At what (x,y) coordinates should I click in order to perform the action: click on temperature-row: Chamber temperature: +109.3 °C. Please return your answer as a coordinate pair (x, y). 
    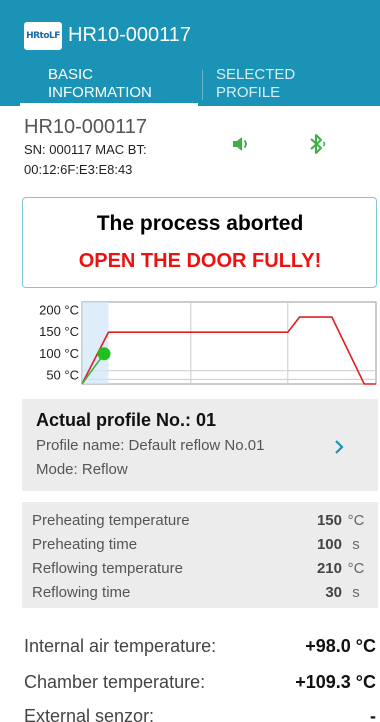
    Looking at the image, I should click on (200, 684).